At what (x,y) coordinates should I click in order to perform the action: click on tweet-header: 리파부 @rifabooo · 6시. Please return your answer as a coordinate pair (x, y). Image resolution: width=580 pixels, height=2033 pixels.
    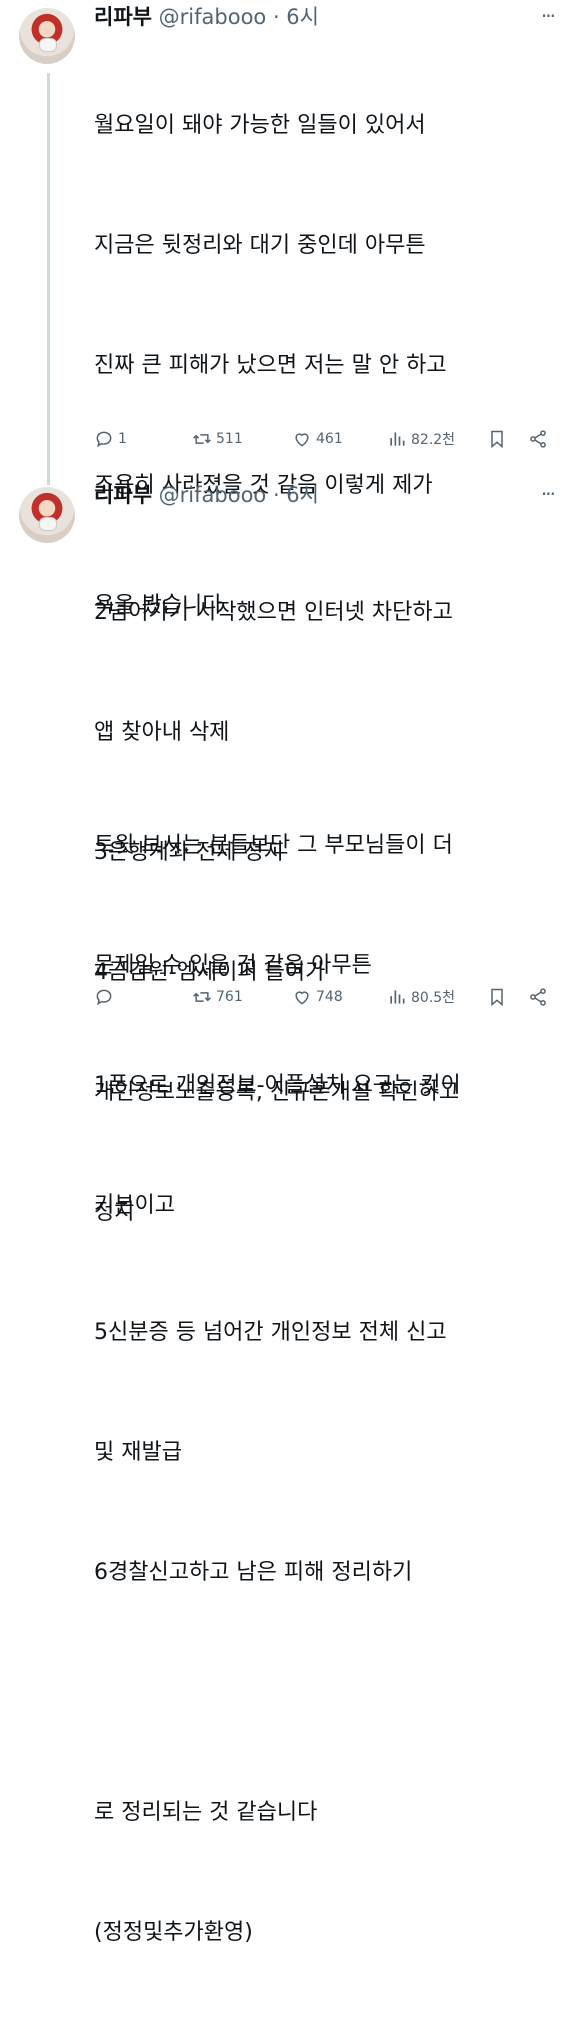
    Looking at the image, I should click on (206, 495).